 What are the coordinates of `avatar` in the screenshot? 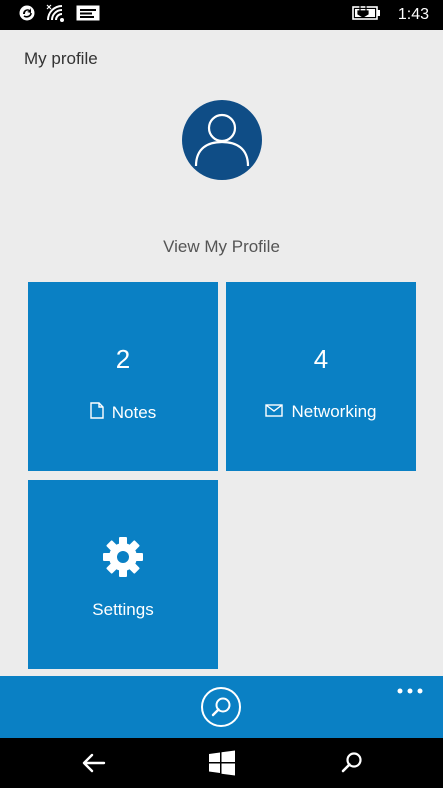 It's located at (222, 140).